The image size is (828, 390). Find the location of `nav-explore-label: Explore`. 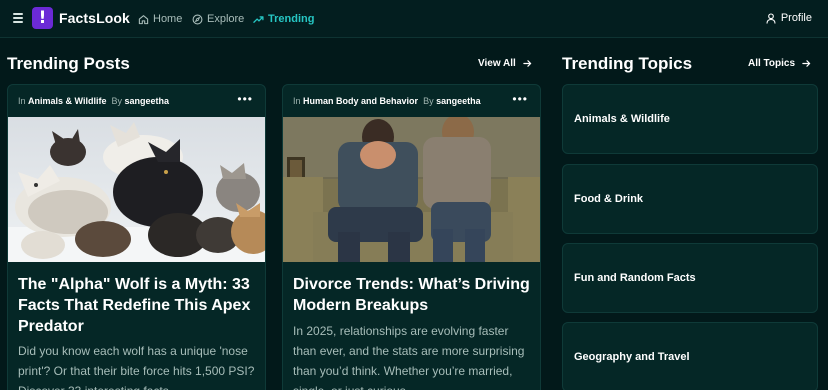

nav-explore-label: Explore is located at coordinates (226, 19).